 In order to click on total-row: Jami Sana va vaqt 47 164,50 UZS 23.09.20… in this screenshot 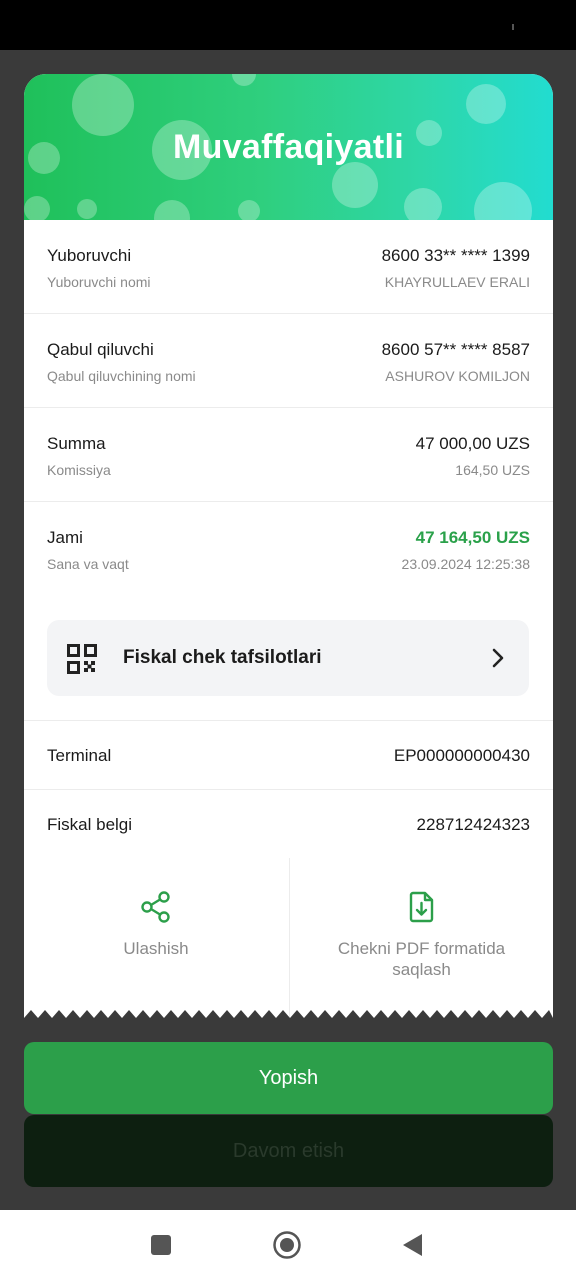, I will do `click(288, 550)`.